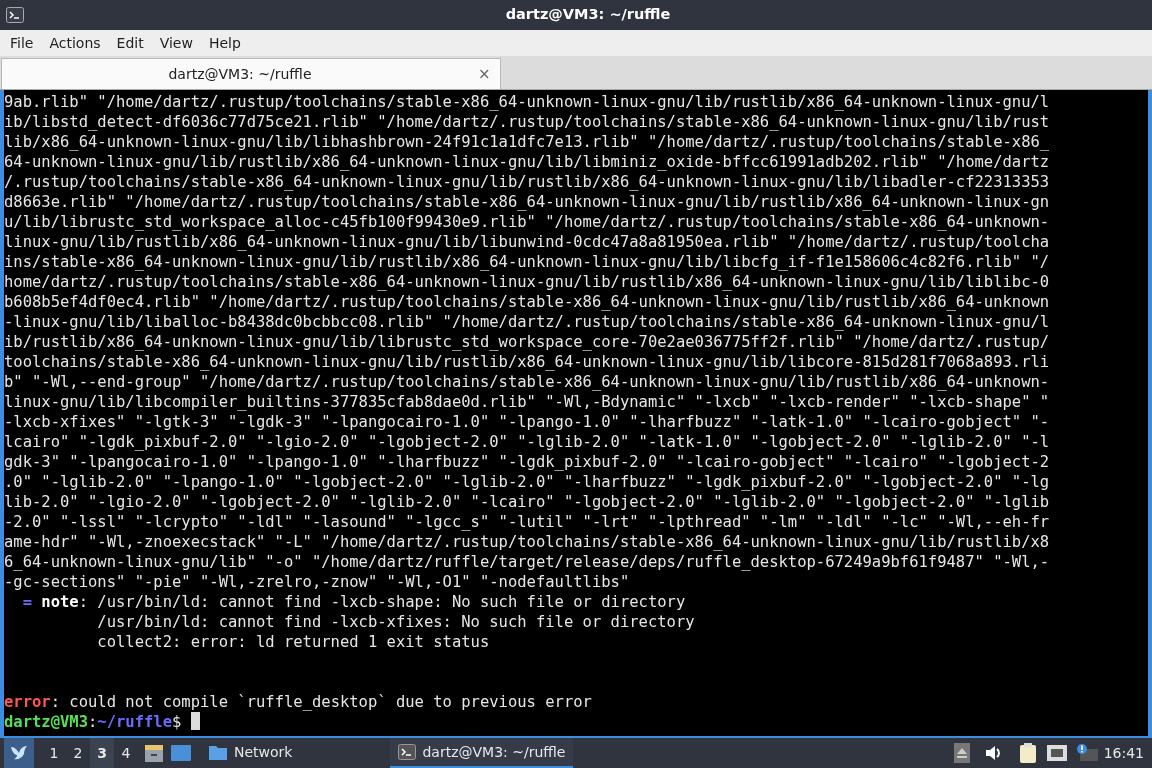 This screenshot has height=768, width=1152. I want to click on terminal-line: ib/rustlib/x86_64-unknown-linux-gnu/lib/librustc_std_workspace_core-70e2ae036775ff2f.rlib" "/home/dartz/.rustup/, so click(527, 342).